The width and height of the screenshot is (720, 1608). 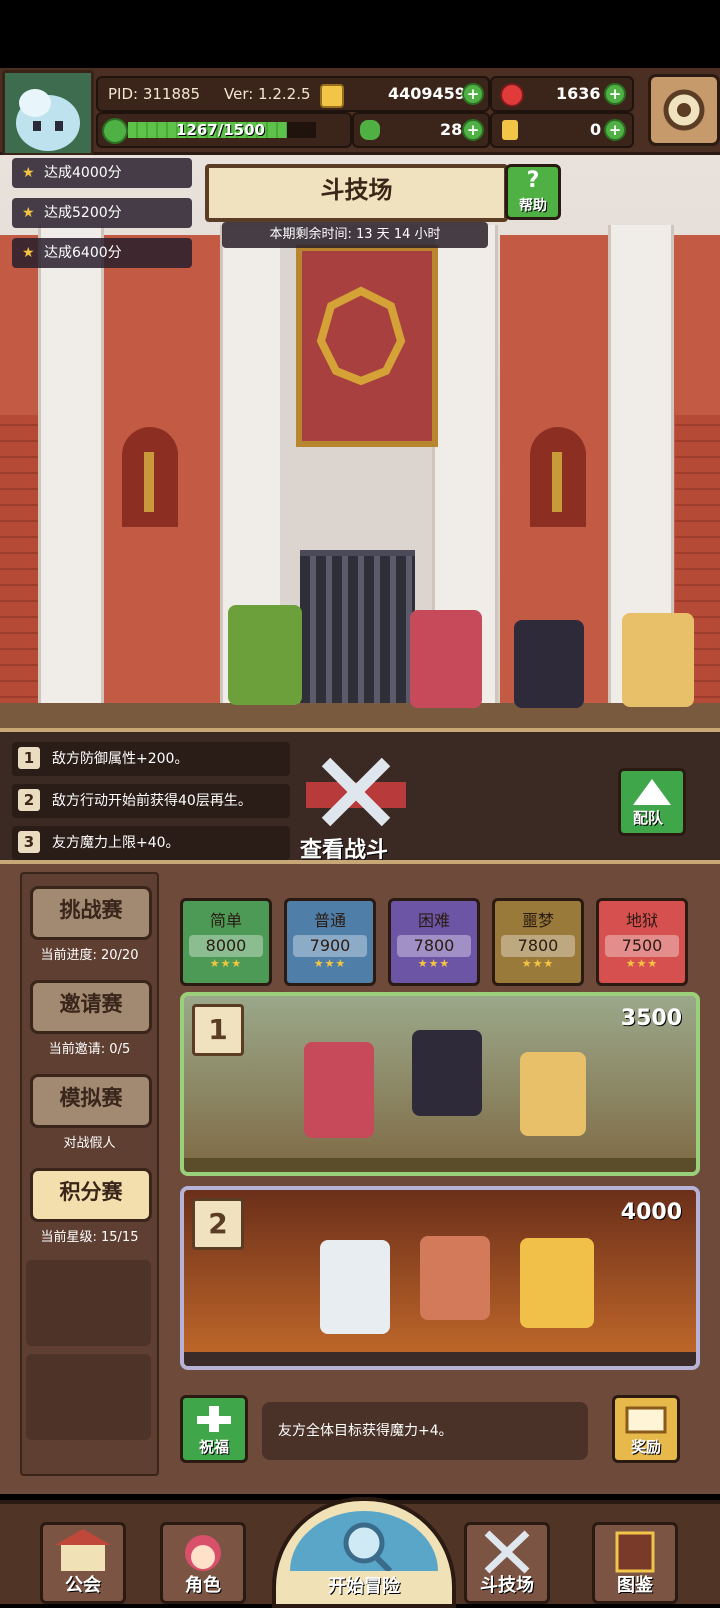 I want to click on blessing-icon, so click(x=214, y=1419).